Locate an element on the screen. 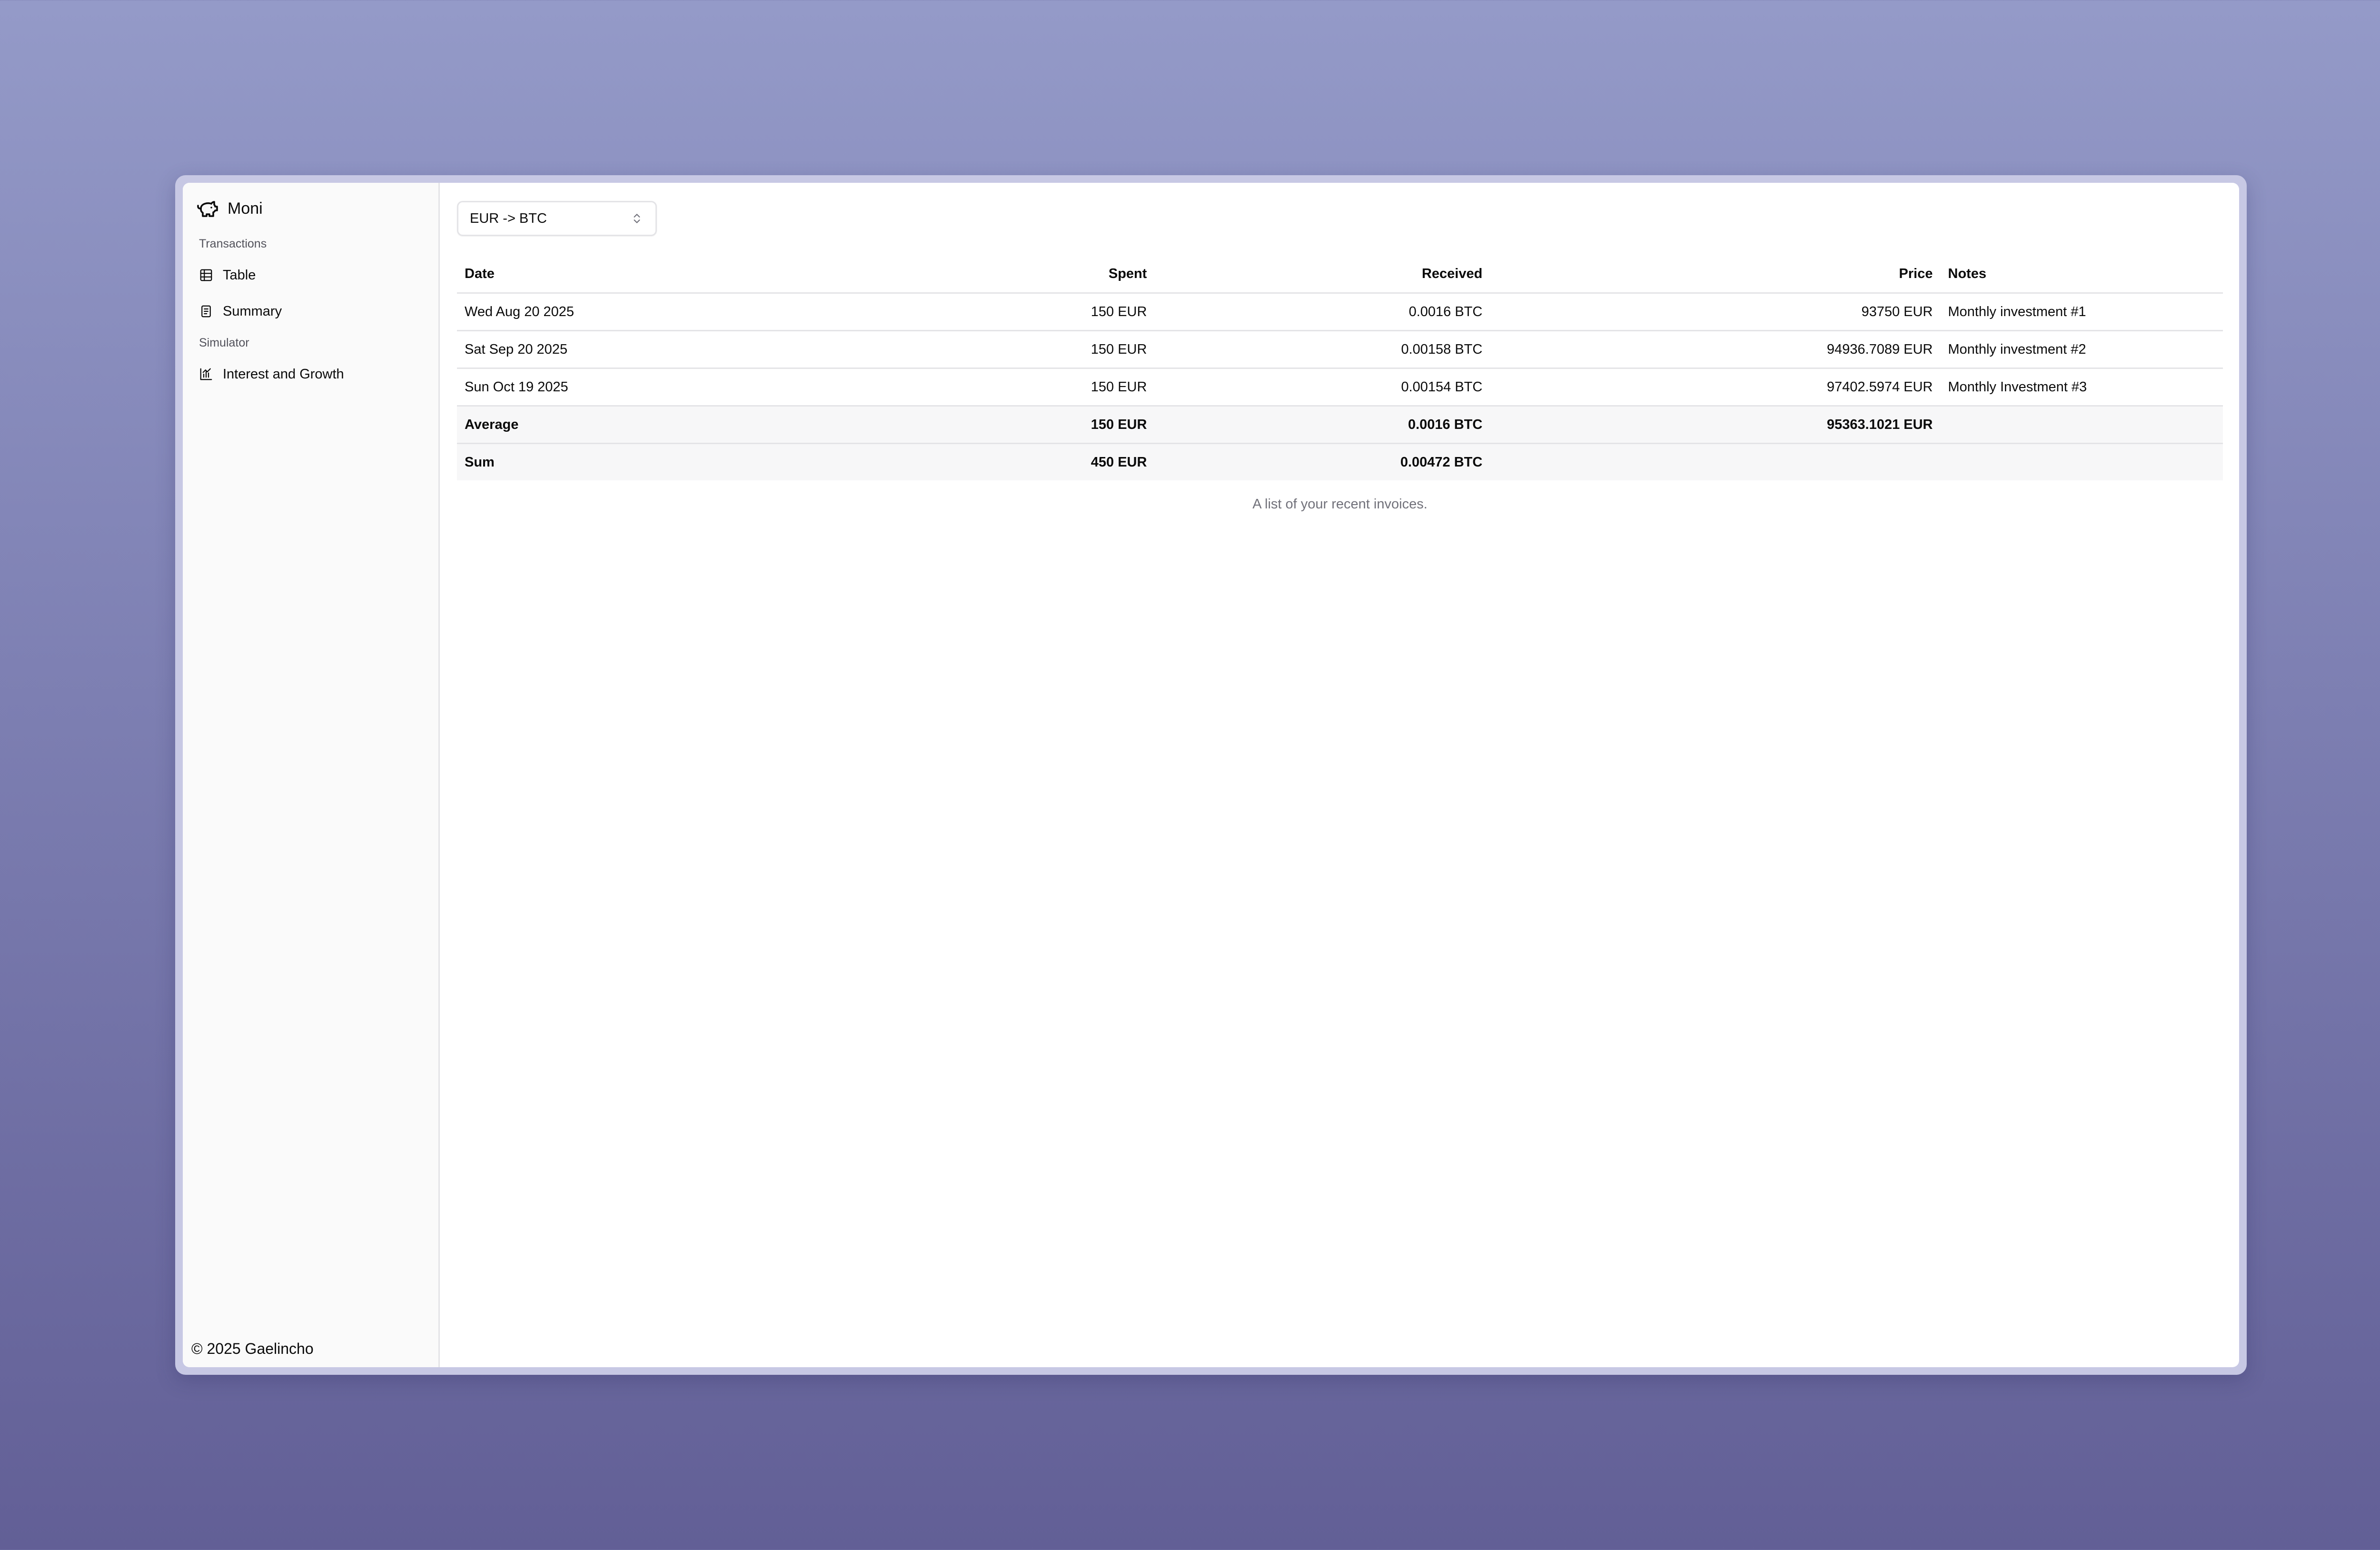 The width and height of the screenshot is (2380, 1550). currency-pair-select: EUR -> BTC is located at coordinates (557, 218).